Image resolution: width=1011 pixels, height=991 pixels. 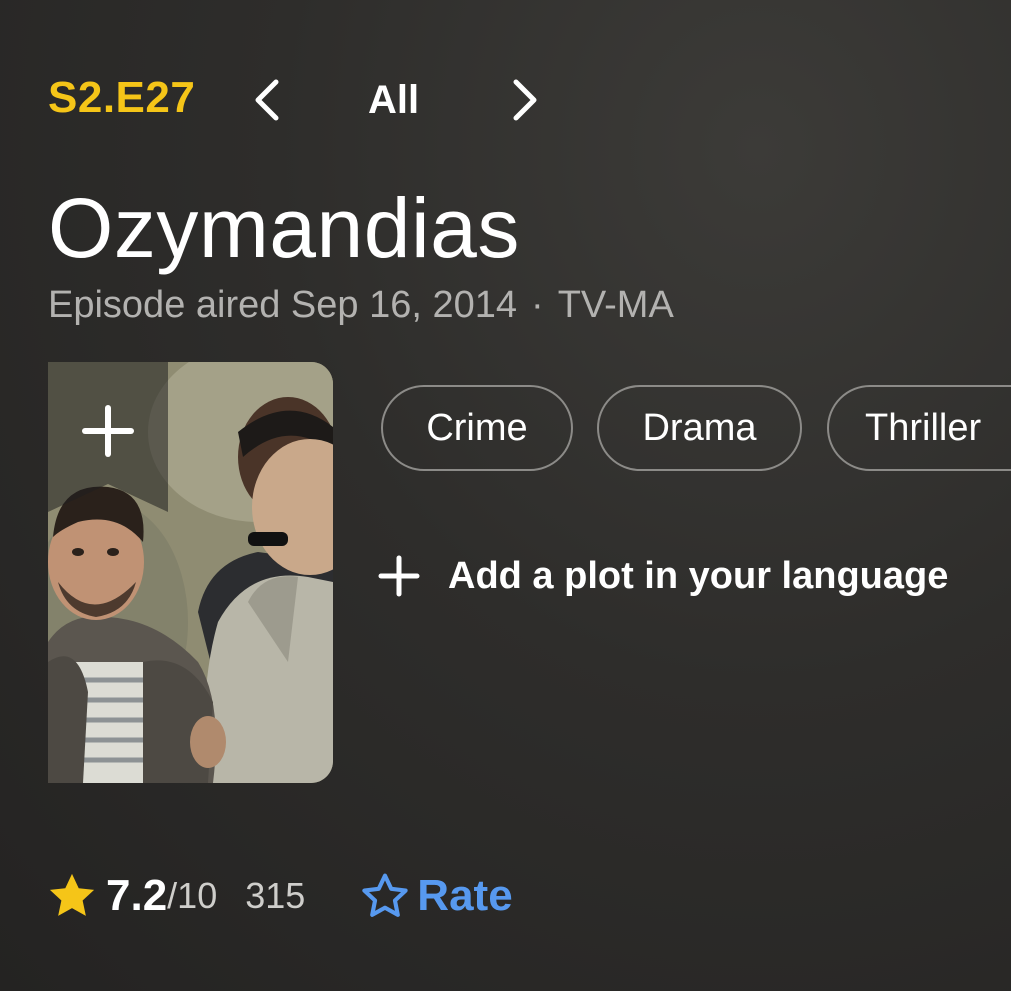 What do you see at coordinates (385, 895) in the screenshot?
I see `star-outline-icon` at bounding box center [385, 895].